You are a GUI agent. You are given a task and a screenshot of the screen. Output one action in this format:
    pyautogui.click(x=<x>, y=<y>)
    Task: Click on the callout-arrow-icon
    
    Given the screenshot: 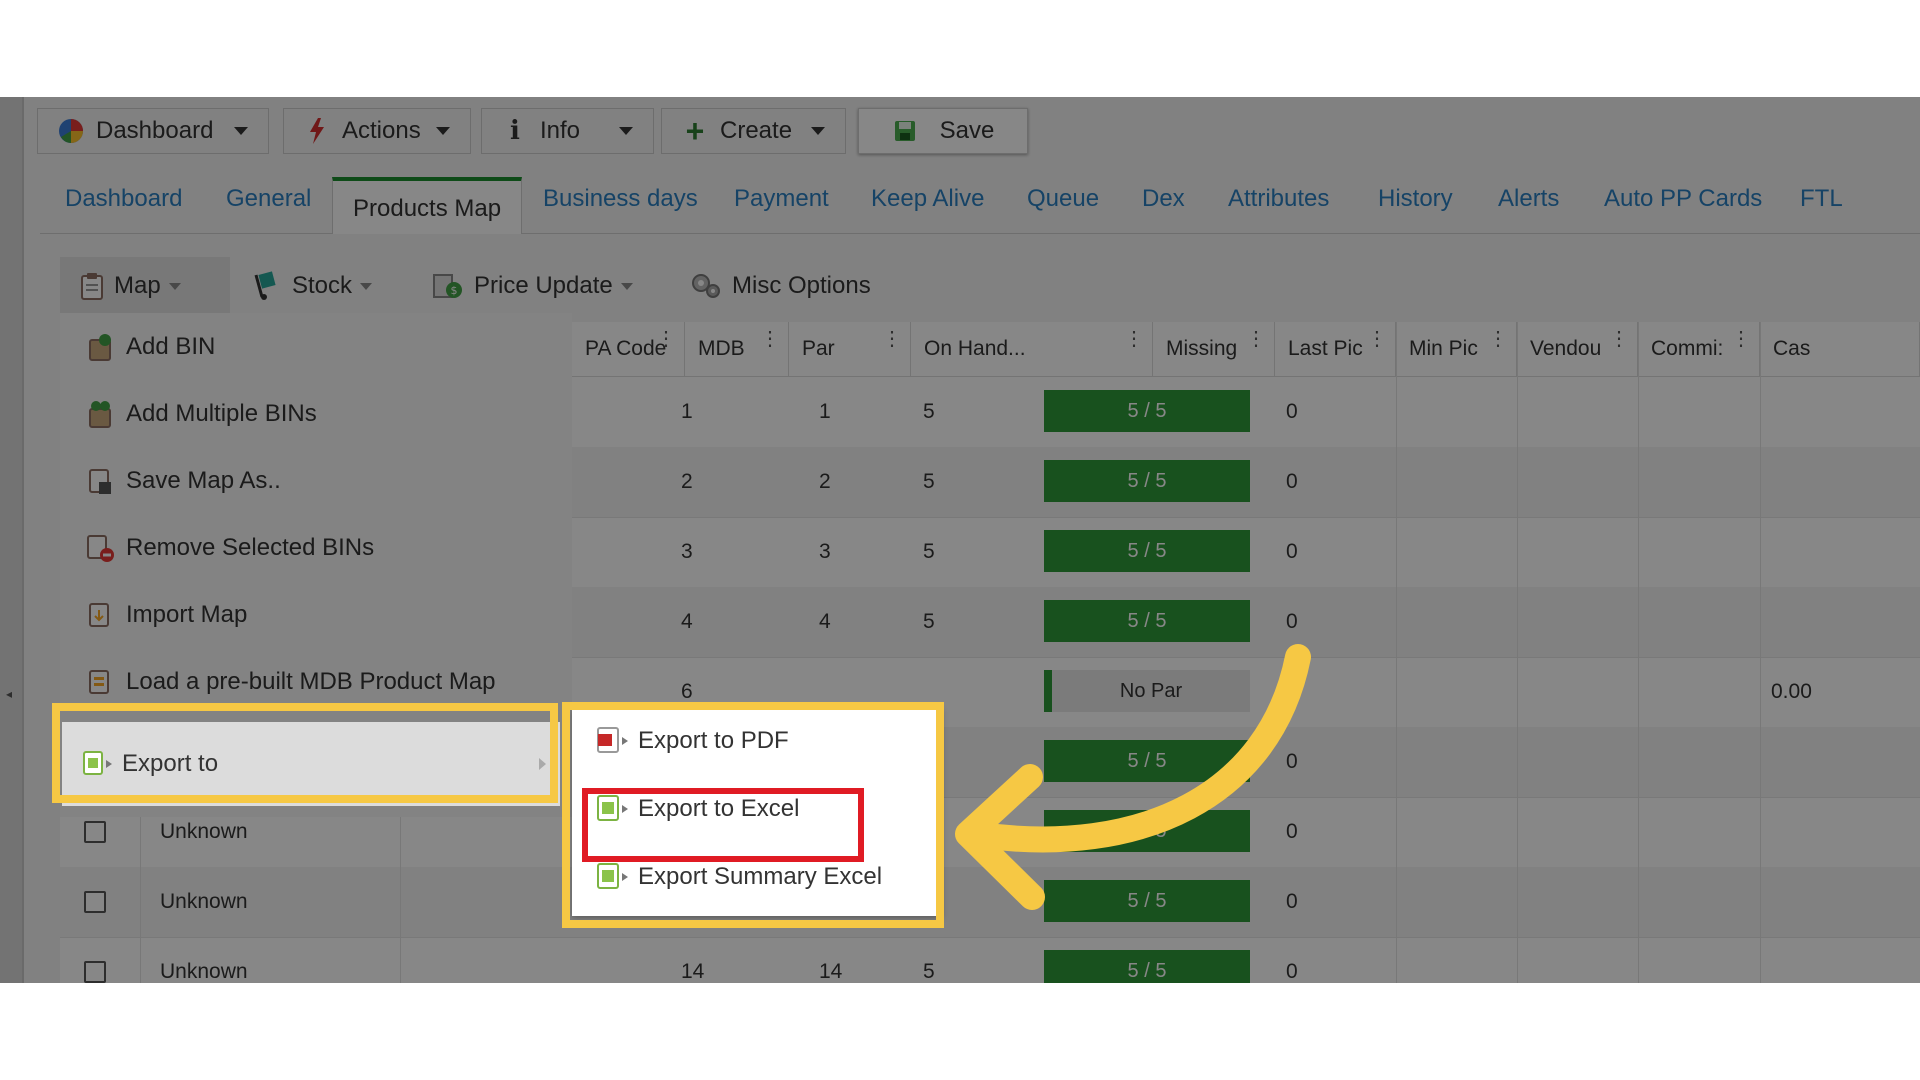 What is the action you would take?
    pyautogui.click(x=1133, y=777)
    